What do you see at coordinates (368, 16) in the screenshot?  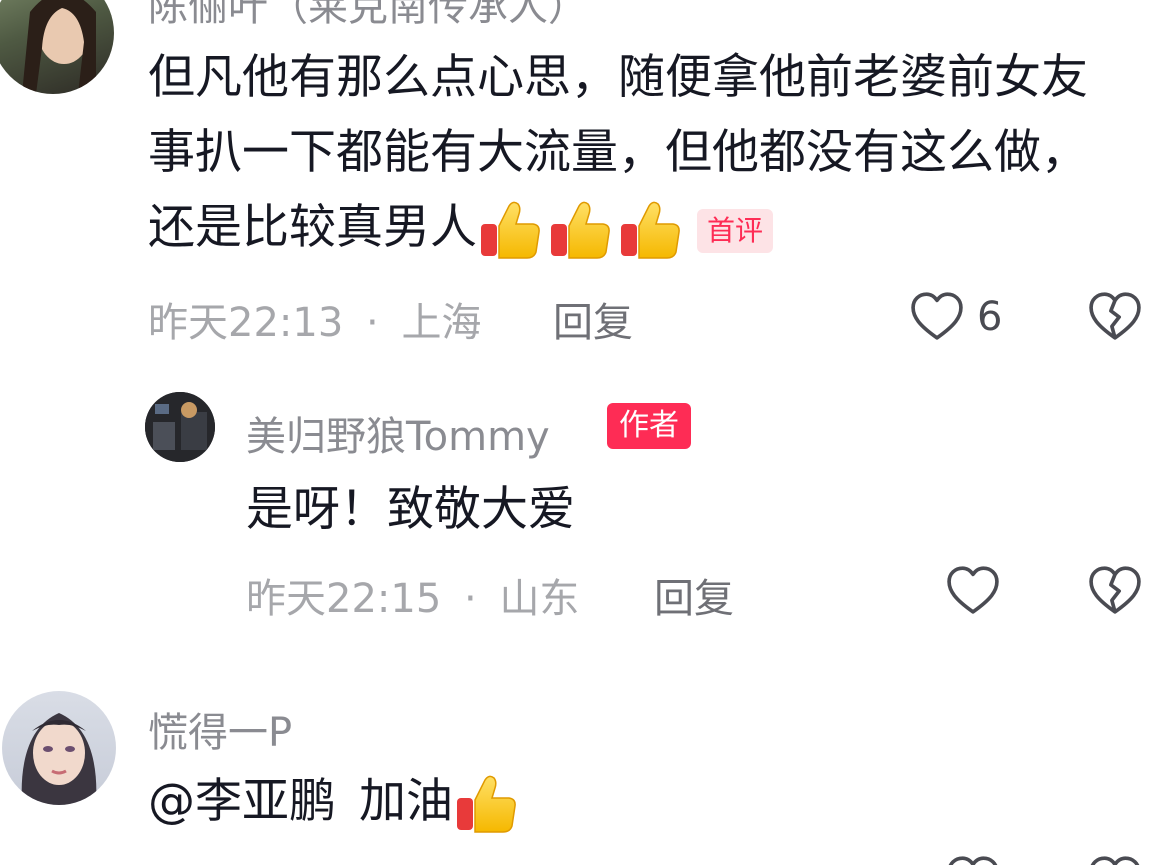 I see `comment-username: 陈俪叶（莱克南传承人）` at bounding box center [368, 16].